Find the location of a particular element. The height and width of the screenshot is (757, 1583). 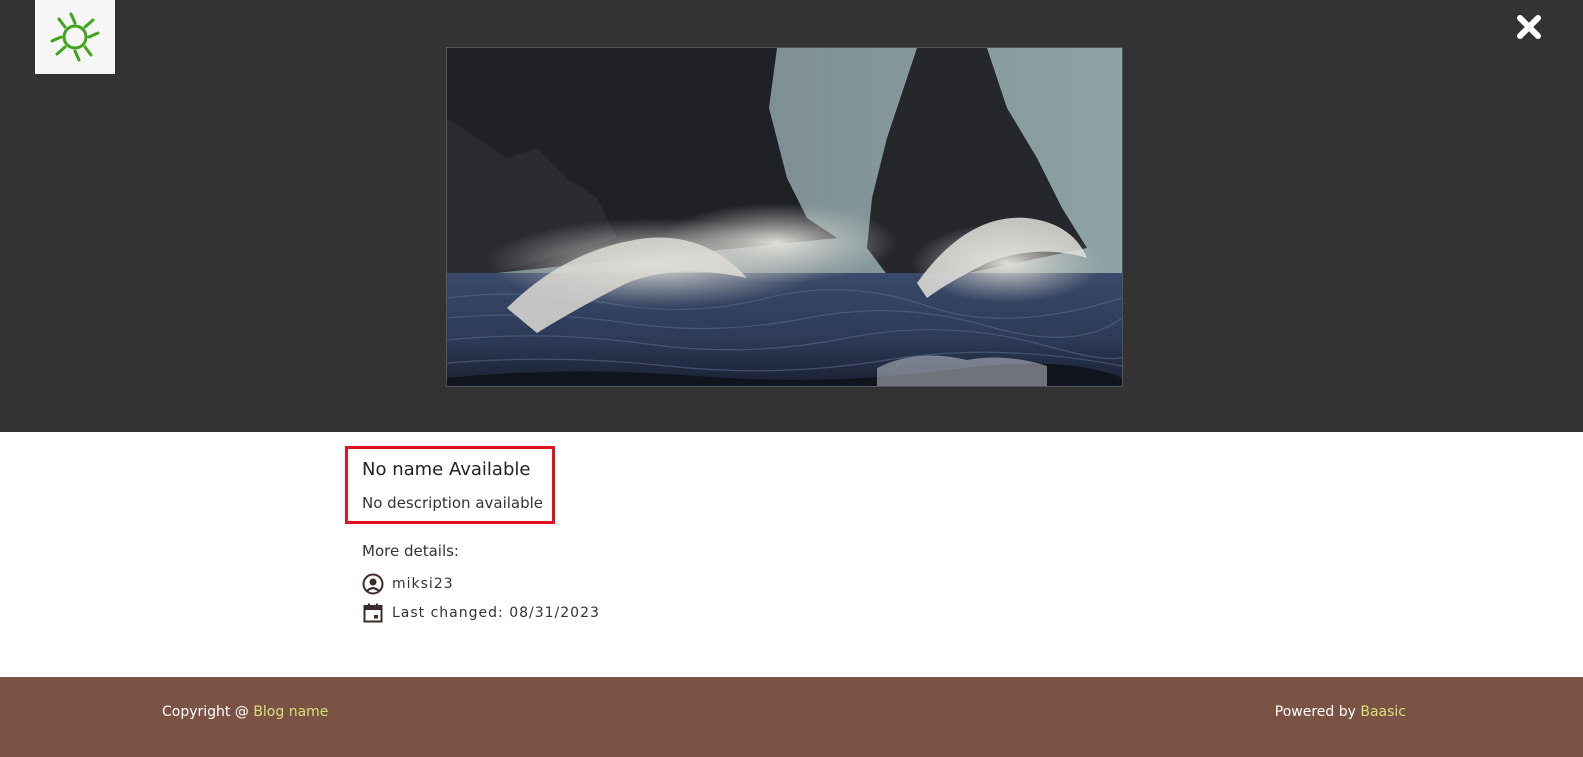

calendar-icon is located at coordinates (373, 613).